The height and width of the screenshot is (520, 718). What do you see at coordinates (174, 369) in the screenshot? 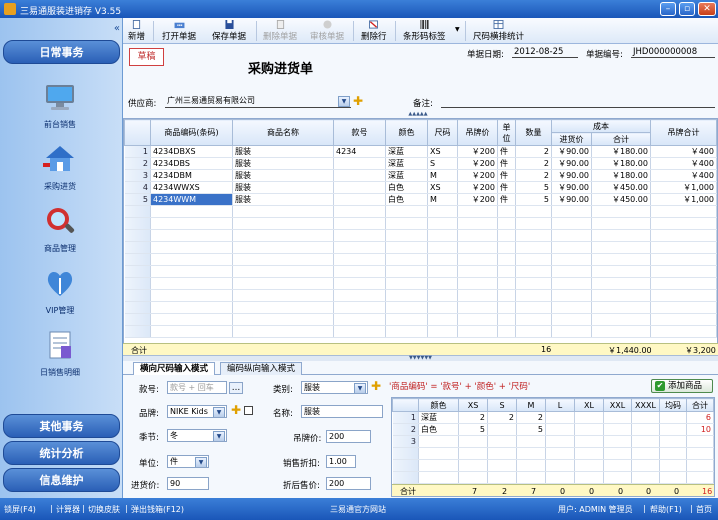
I see `tab-horizontal: 横向尺码输入模式` at bounding box center [174, 369].